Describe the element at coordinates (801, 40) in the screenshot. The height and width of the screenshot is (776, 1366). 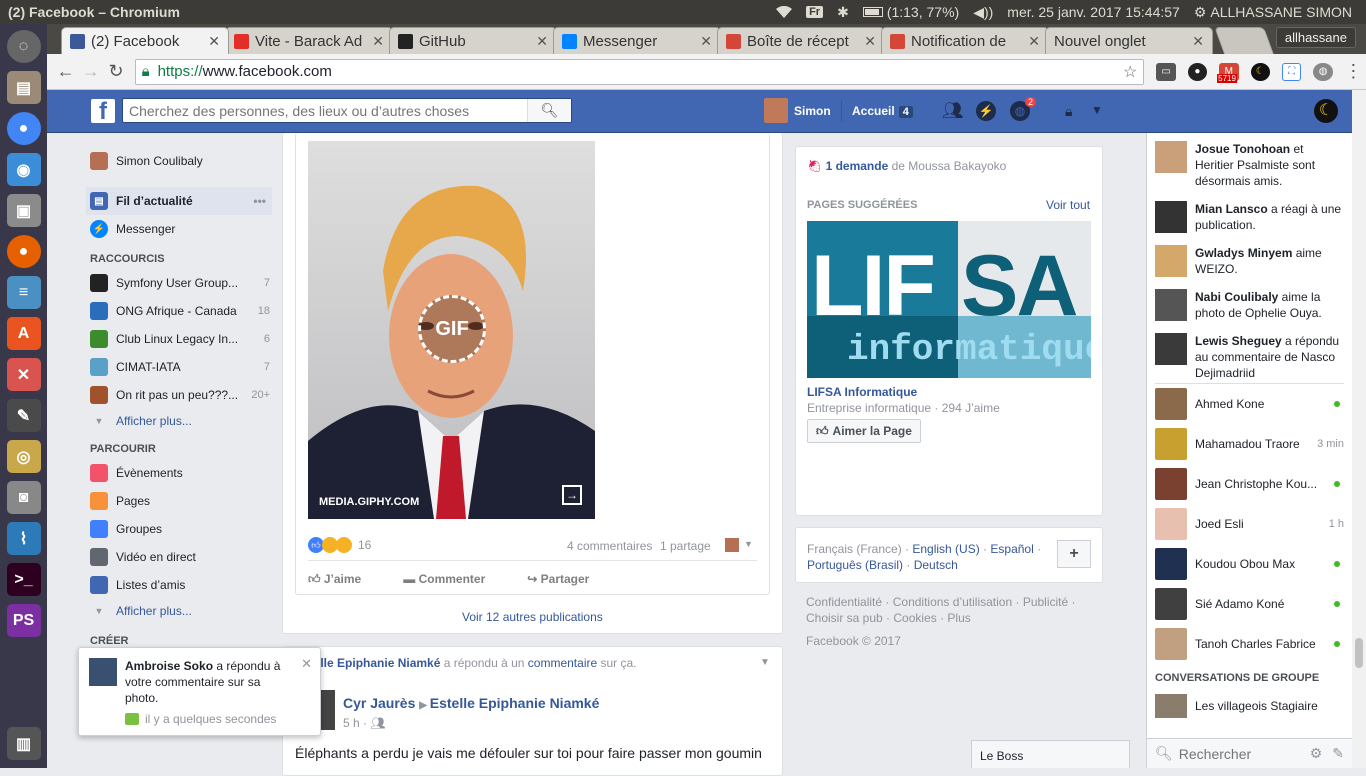
I see `tab: Boîte de récept ✕` at that location.